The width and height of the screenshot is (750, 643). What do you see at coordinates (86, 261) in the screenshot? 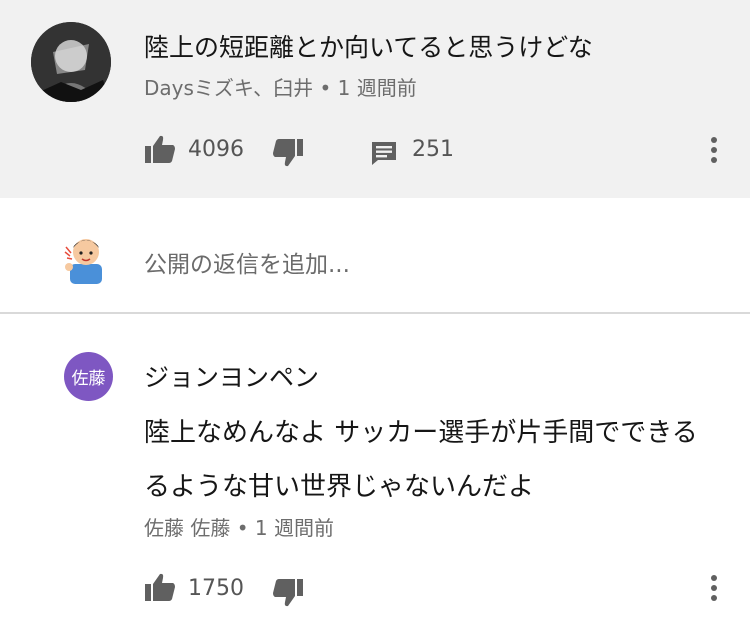
I see `user-avatar-icon` at bounding box center [86, 261].